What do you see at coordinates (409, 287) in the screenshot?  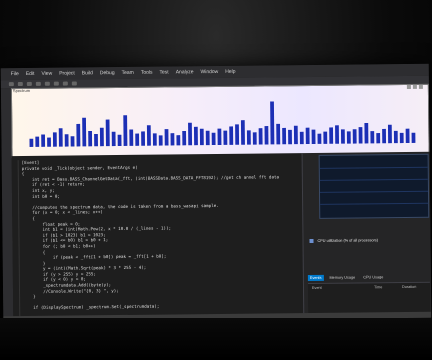 I see `column-duration: Duration` at bounding box center [409, 287].